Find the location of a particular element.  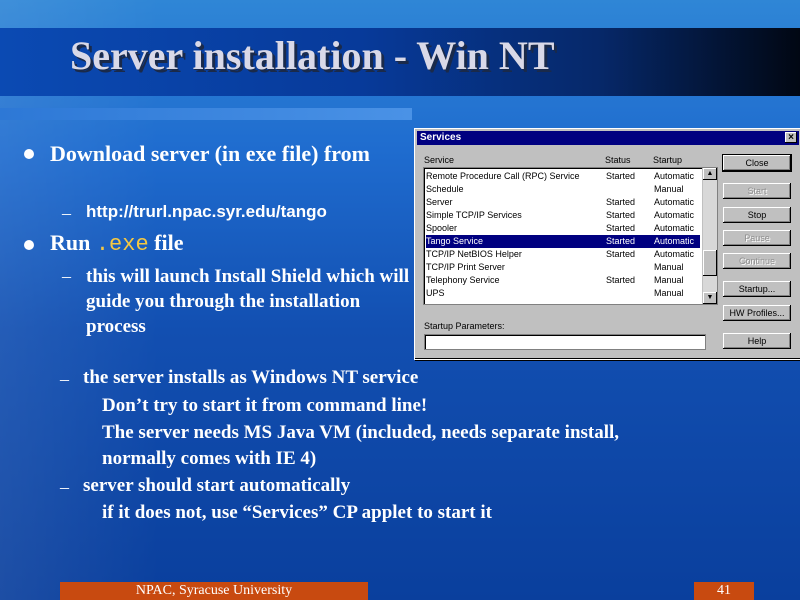

run-prefix: Run is located at coordinates (70, 242).